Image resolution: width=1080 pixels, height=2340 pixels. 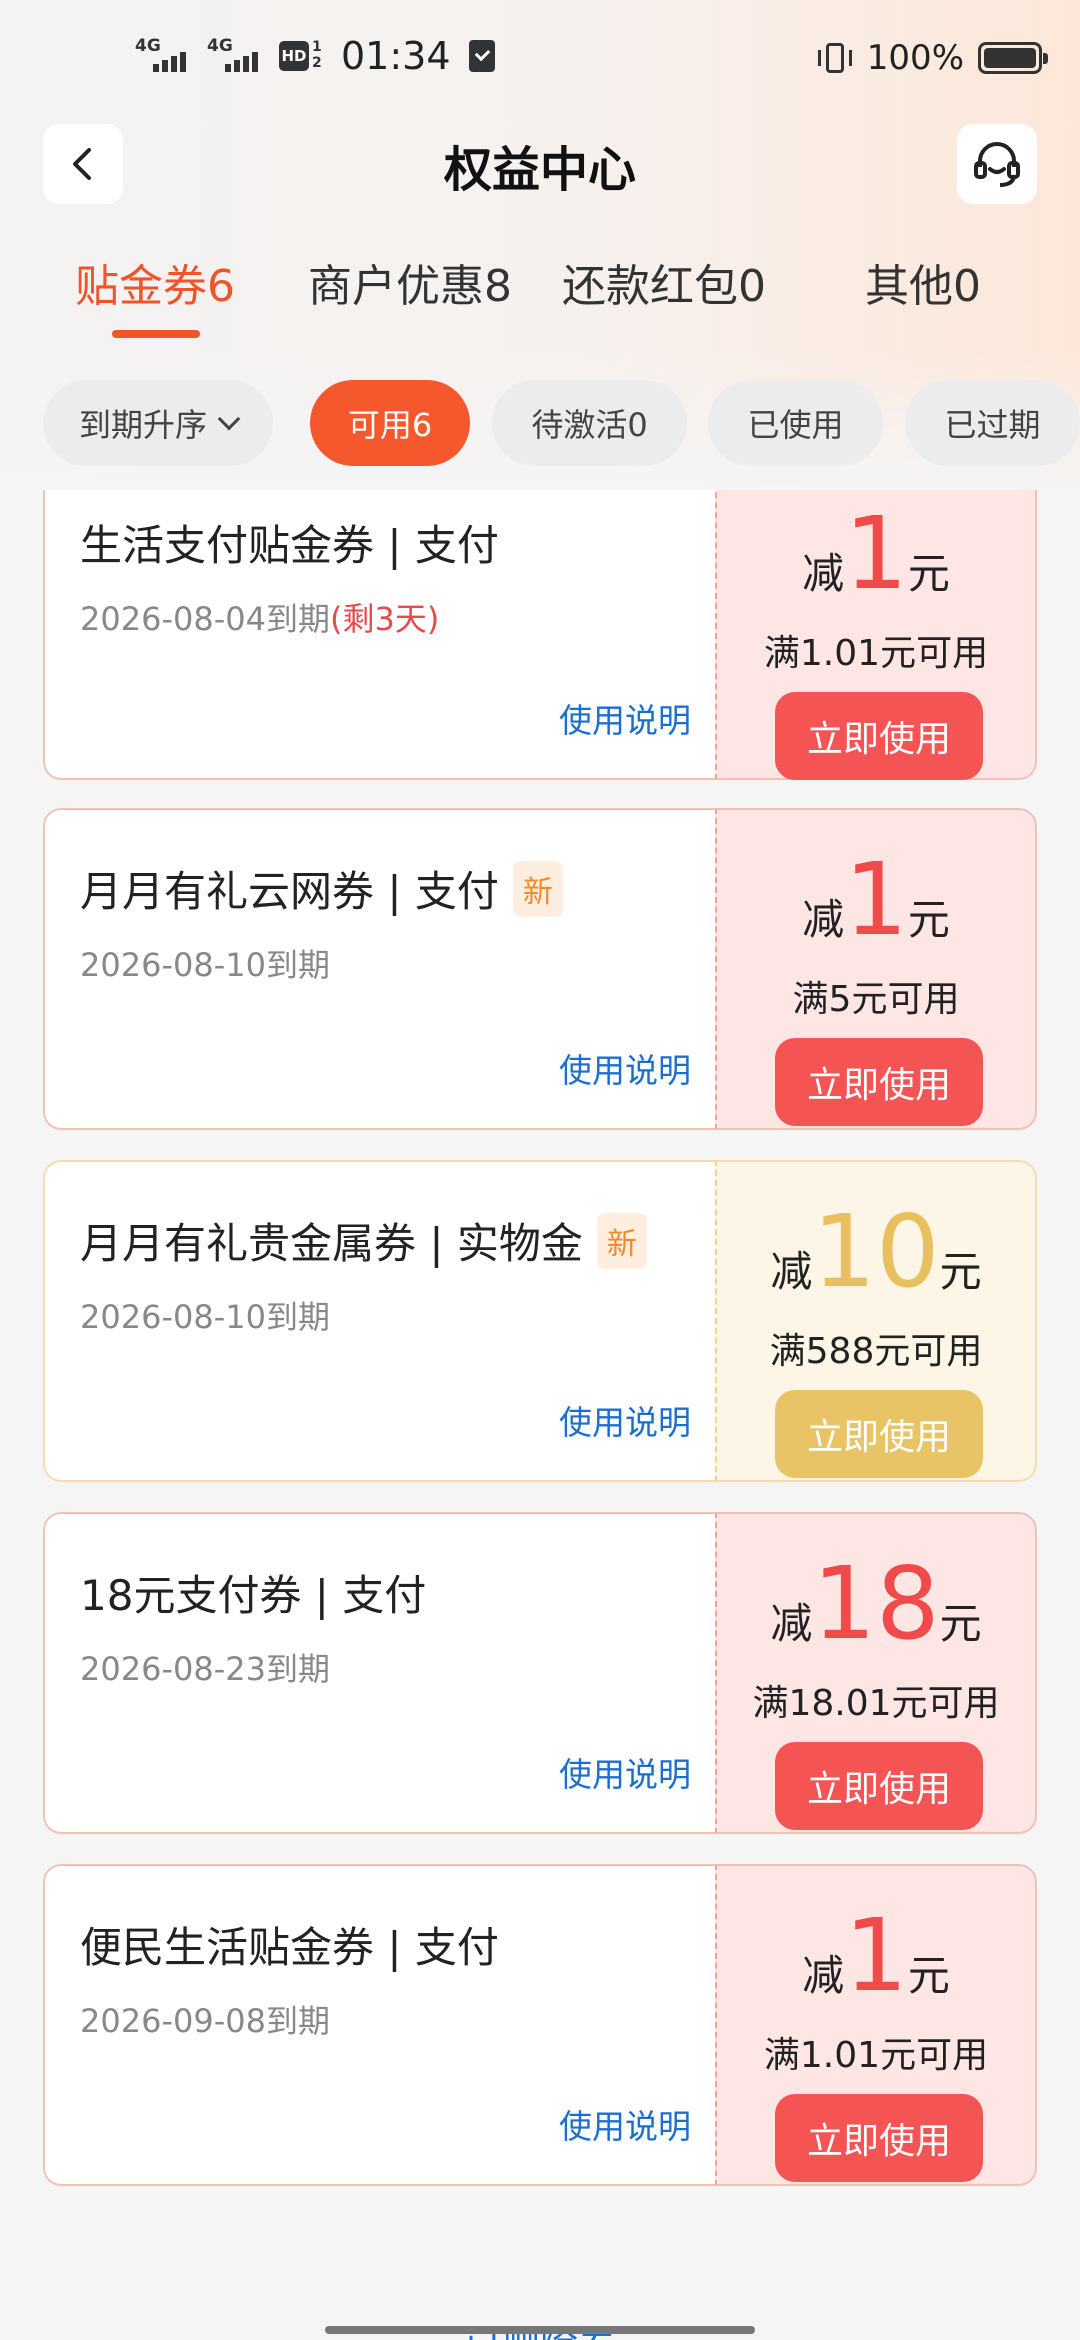 I want to click on coupon-name: 生活支付贴金券 | 支付, so click(x=289, y=545).